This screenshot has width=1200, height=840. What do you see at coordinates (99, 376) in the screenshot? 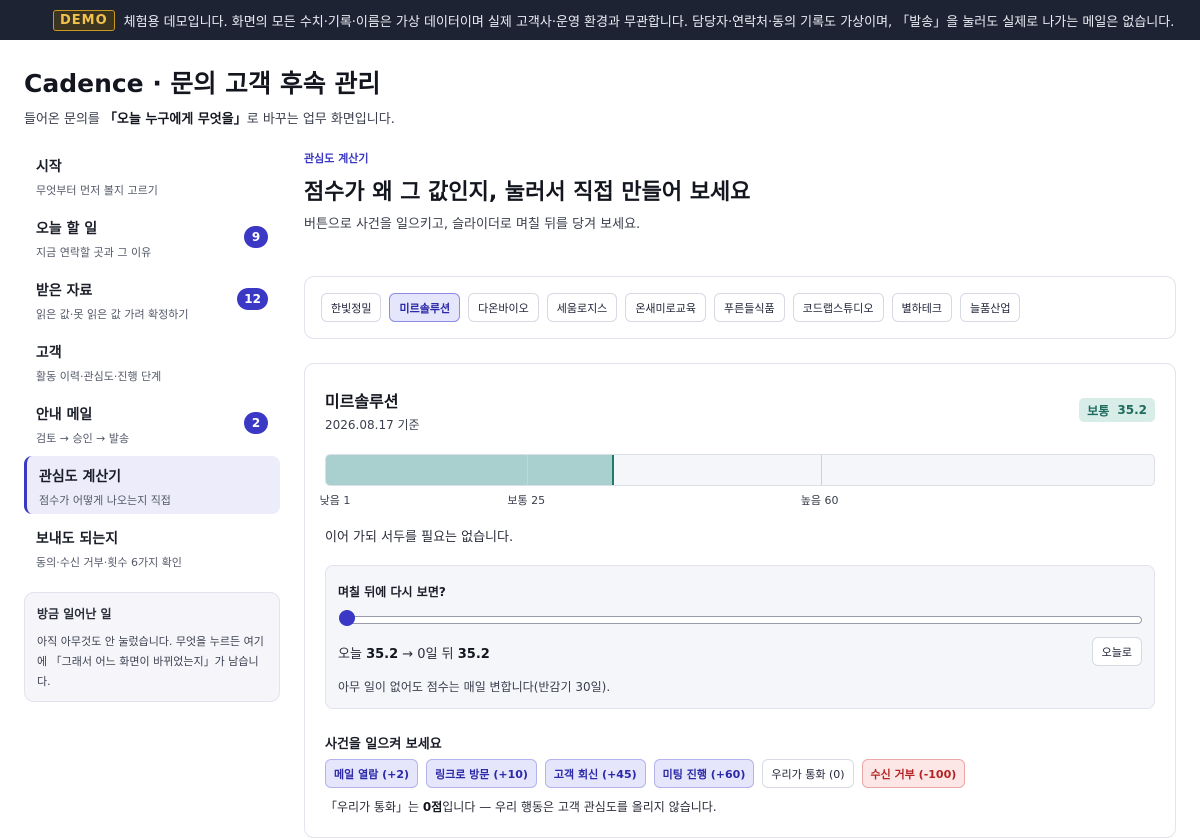
I see `sidebar-item-desc: 활동 이력·관심도·진행 단계` at bounding box center [99, 376].